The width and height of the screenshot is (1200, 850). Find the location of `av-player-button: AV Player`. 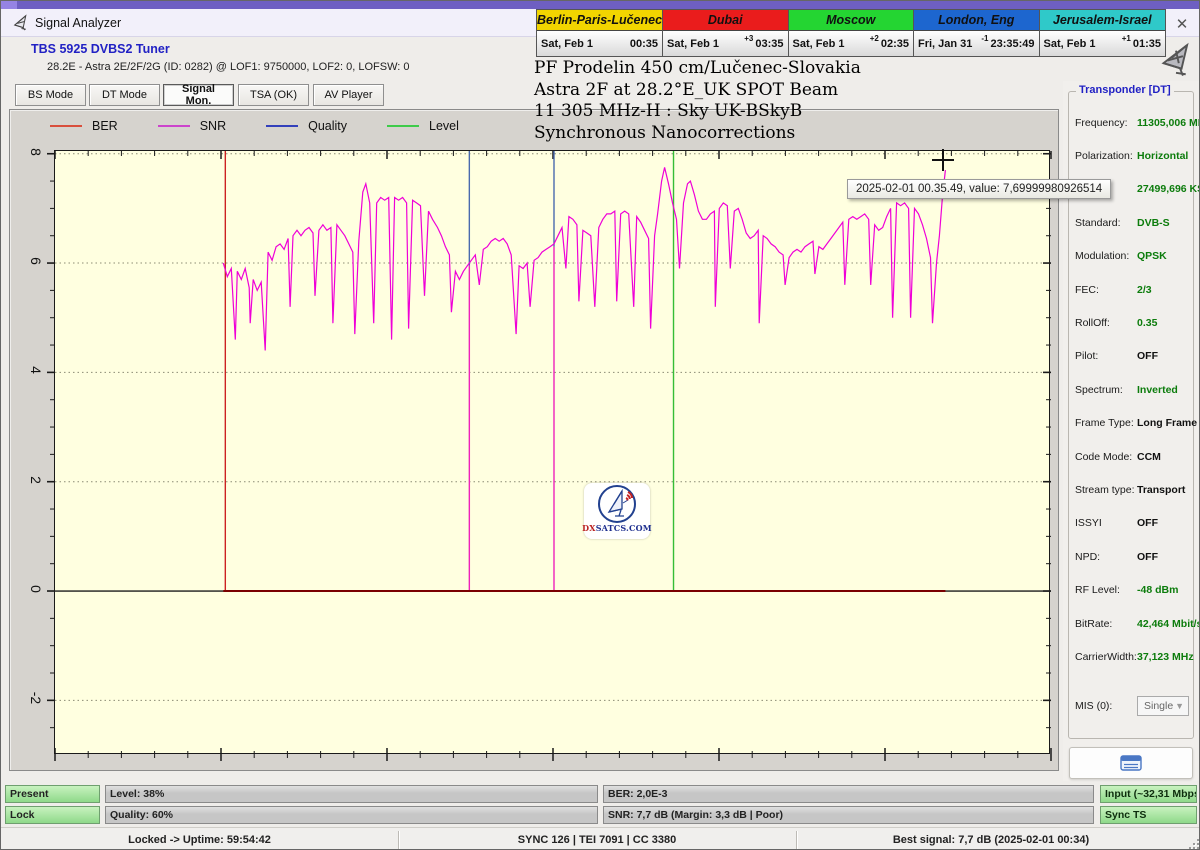

av-player-button: AV Player is located at coordinates (348, 95).